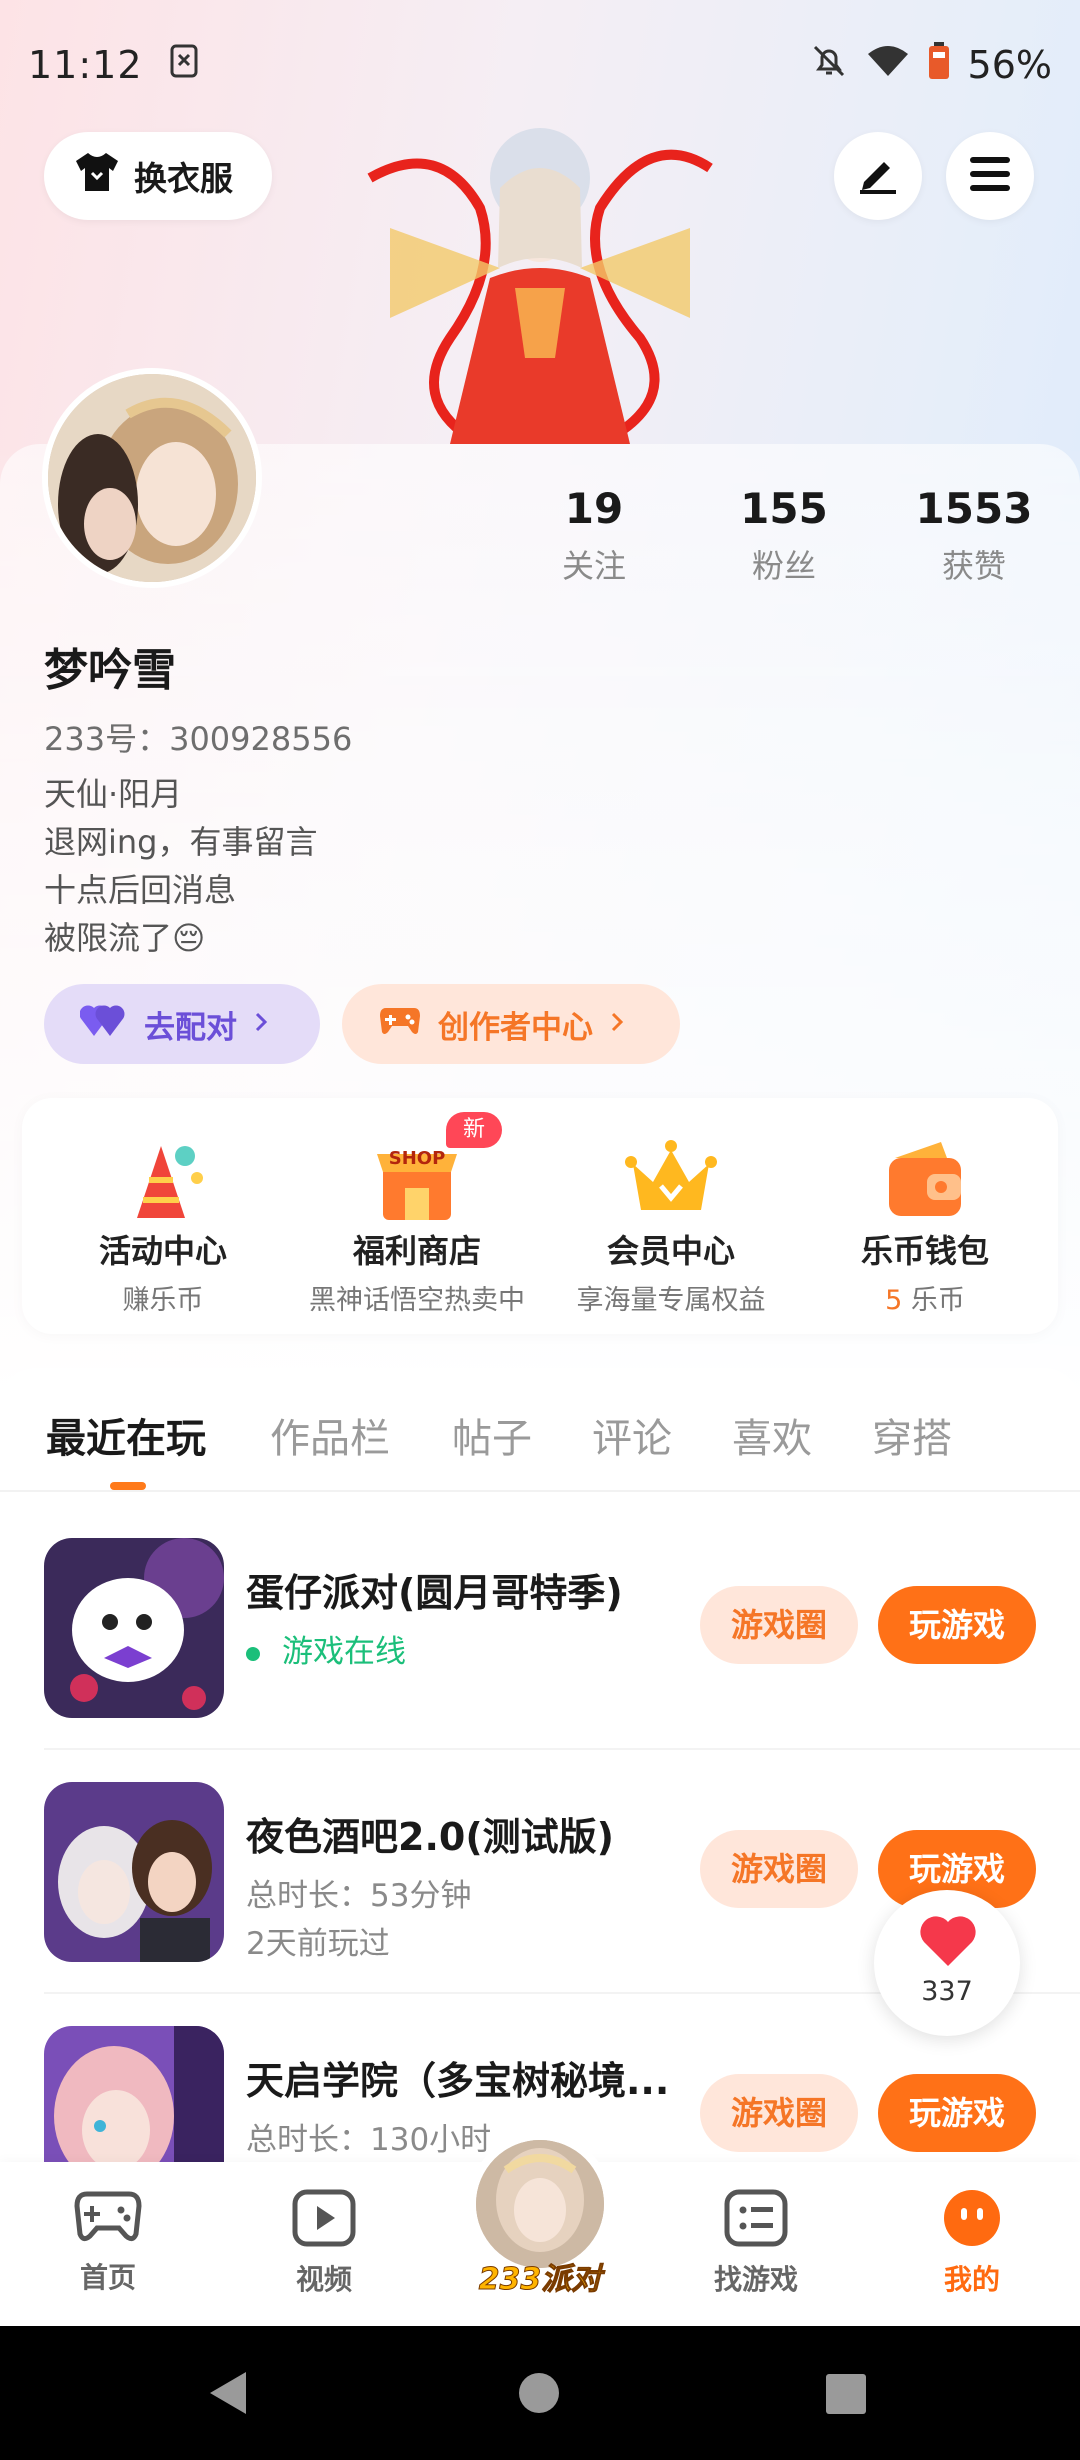 This screenshot has height=2460, width=1080. I want to click on coin-balance: 5, so click(894, 1300).